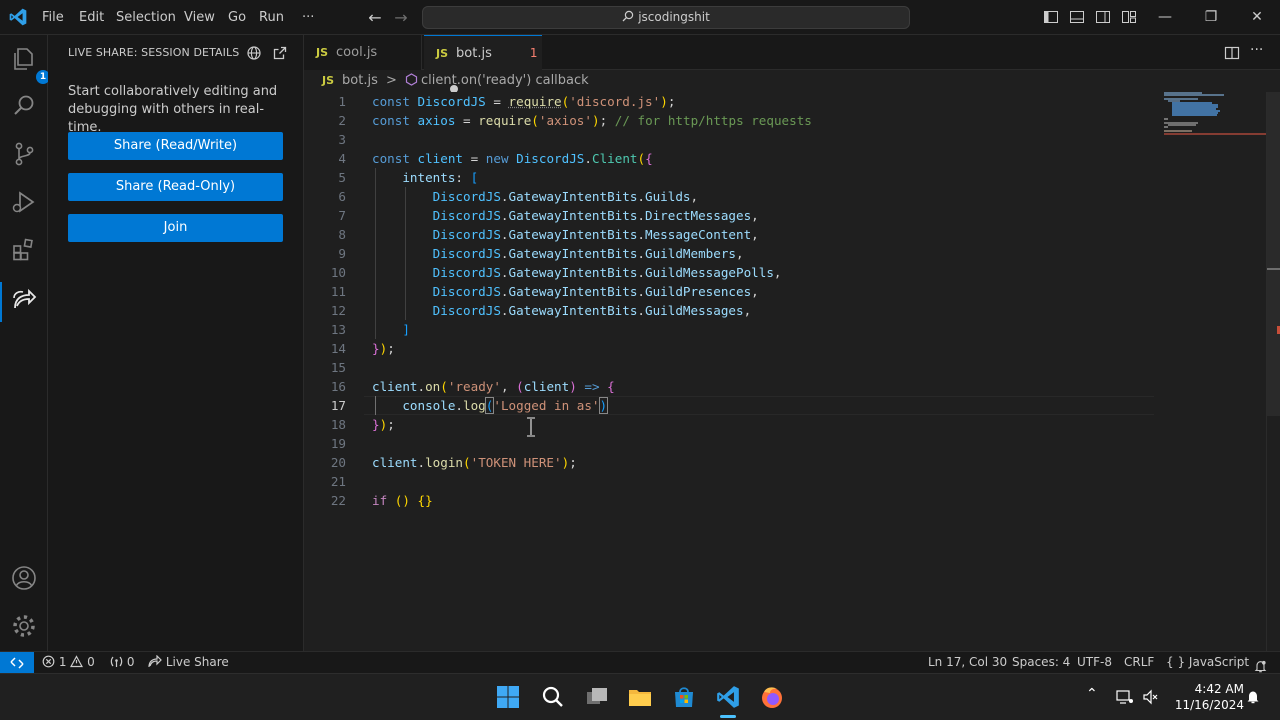  Describe the element at coordinates (1211, 17) in the screenshot. I see `restore-icon: ❐` at that location.